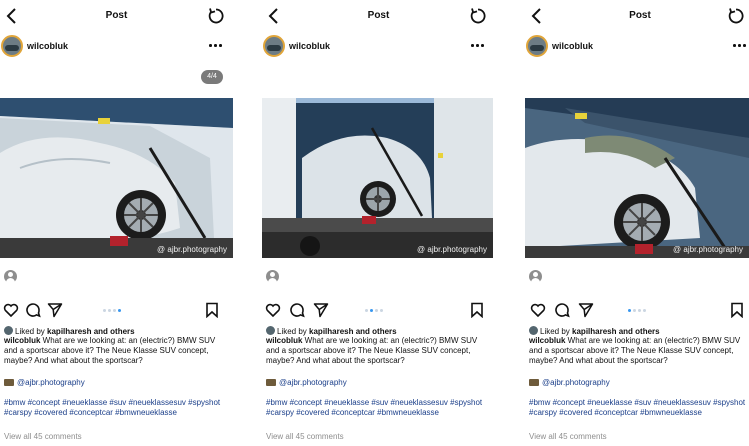  What do you see at coordinates (212, 77) in the screenshot?
I see `image-counter-badge: 4/4` at bounding box center [212, 77].